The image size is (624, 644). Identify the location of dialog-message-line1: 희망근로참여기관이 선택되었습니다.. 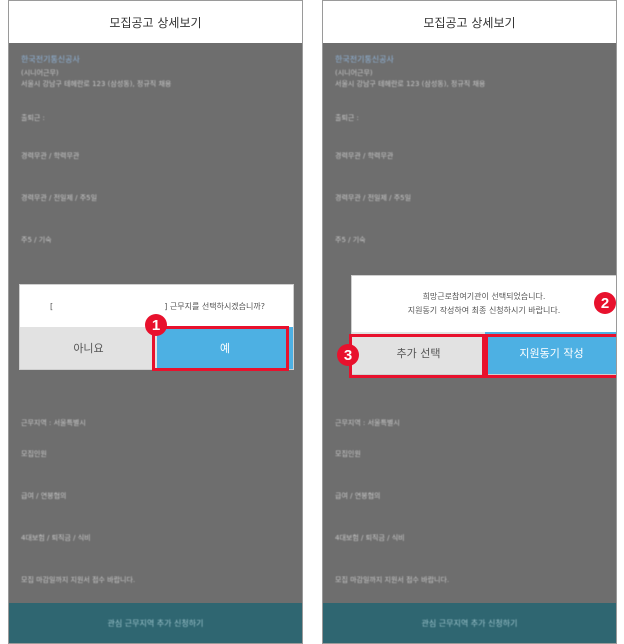
(484, 296).